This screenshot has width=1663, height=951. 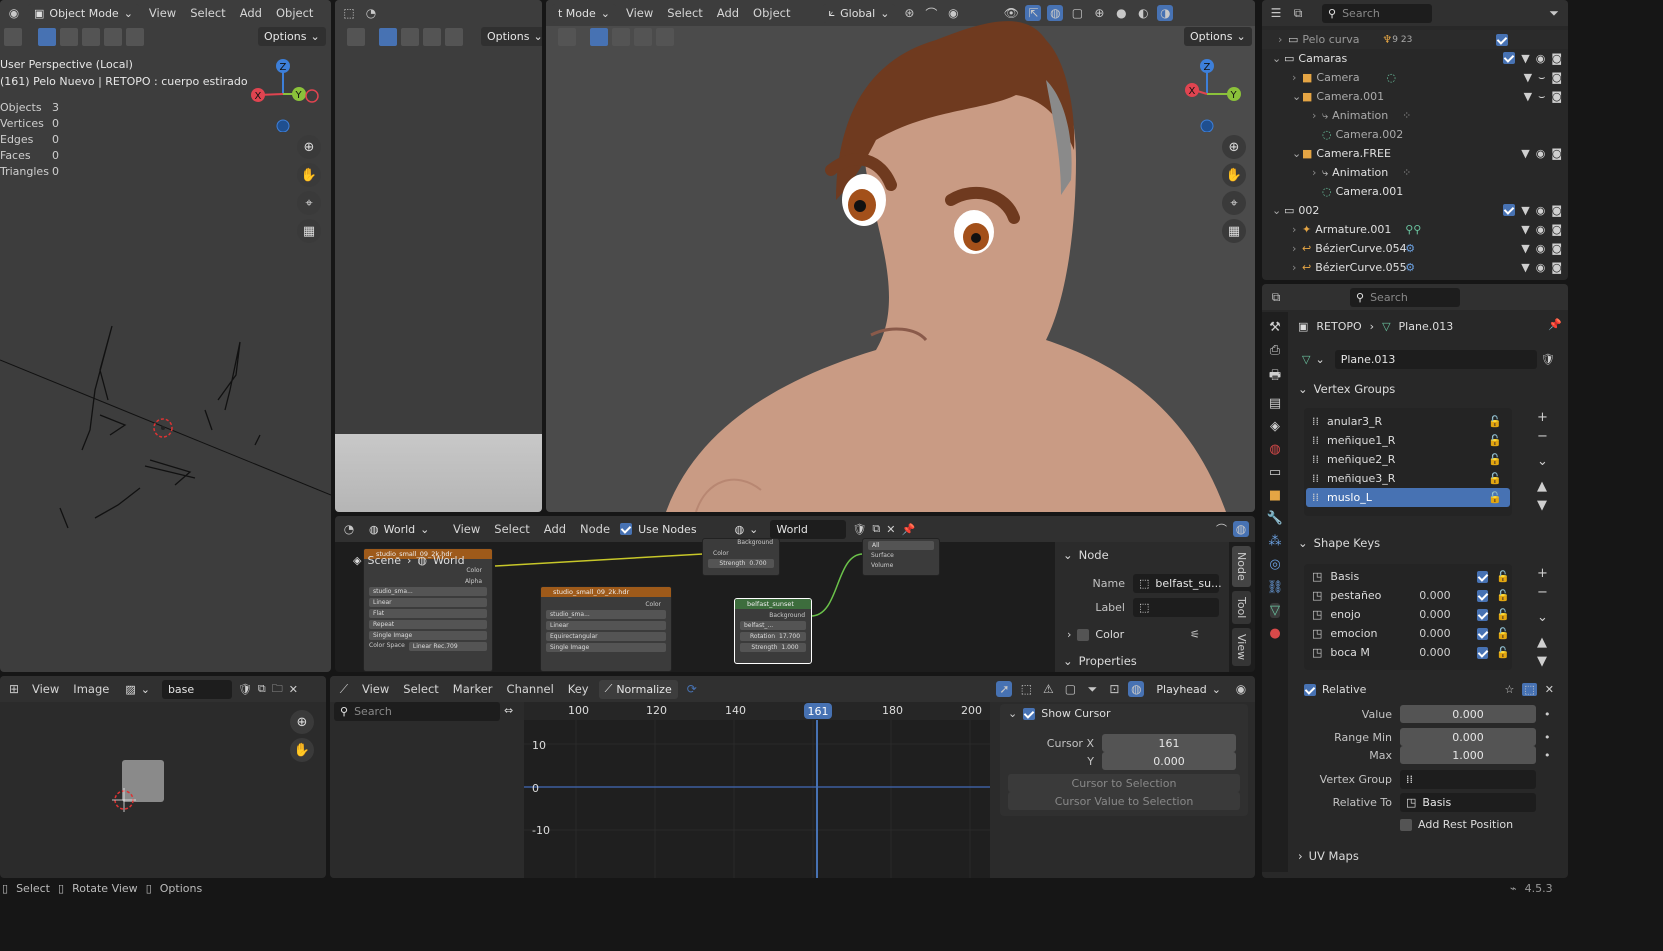 What do you see at coordinates (1468, 755) in the screenshot?
I see `range-max-field: 1.000` at bounding box center [1468, 755].